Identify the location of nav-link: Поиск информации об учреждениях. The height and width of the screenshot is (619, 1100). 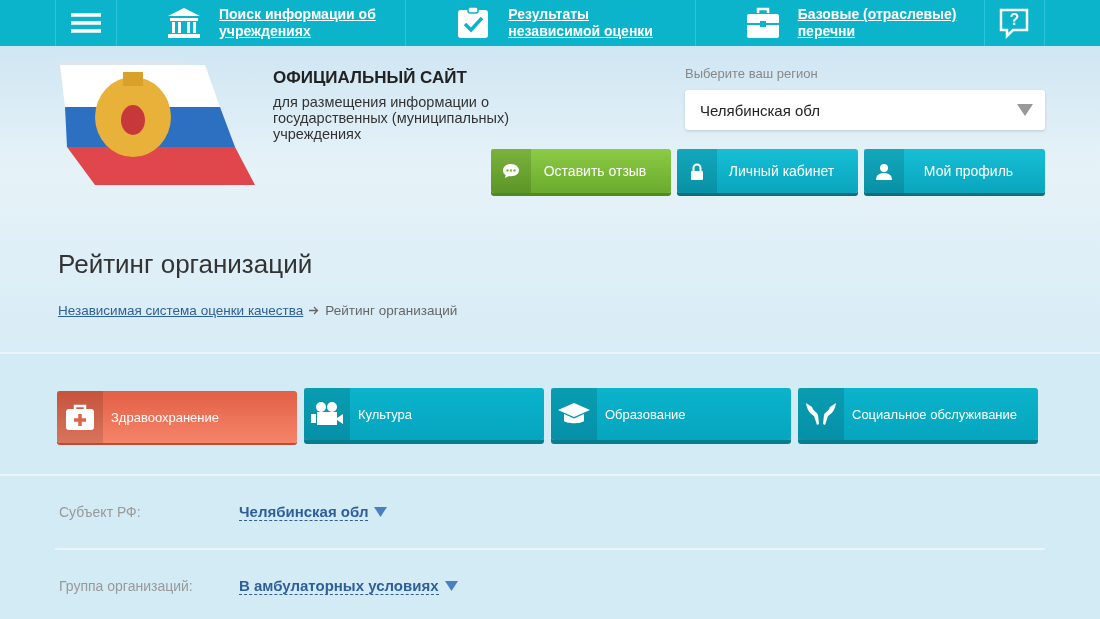
(306, 23).